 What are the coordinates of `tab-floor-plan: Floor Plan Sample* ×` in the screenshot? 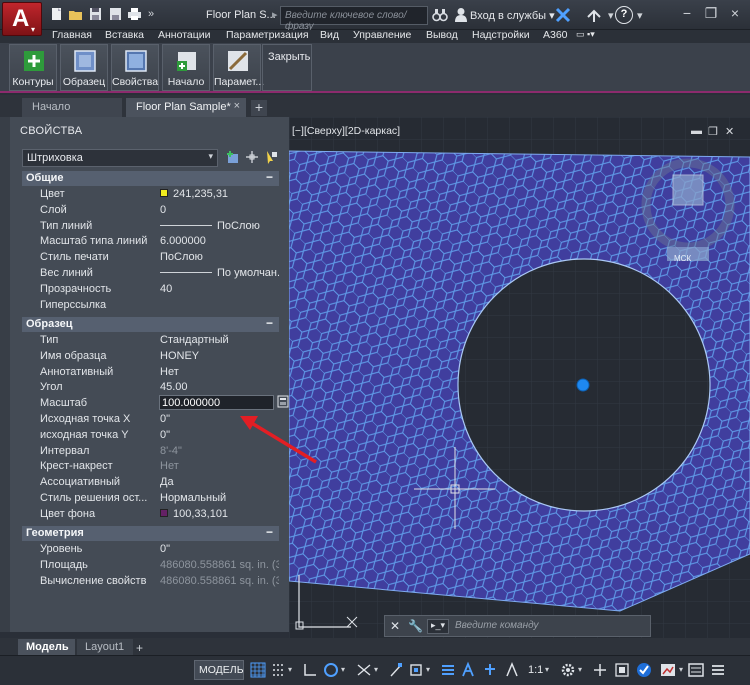 It's located at (186, 107).